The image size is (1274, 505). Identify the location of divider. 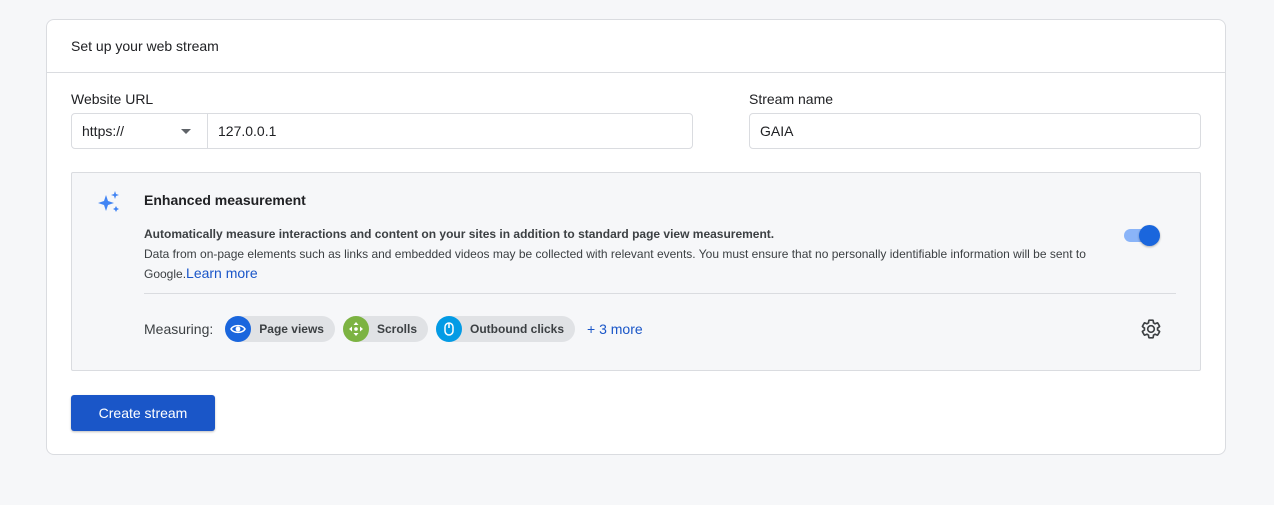
(660, 293).